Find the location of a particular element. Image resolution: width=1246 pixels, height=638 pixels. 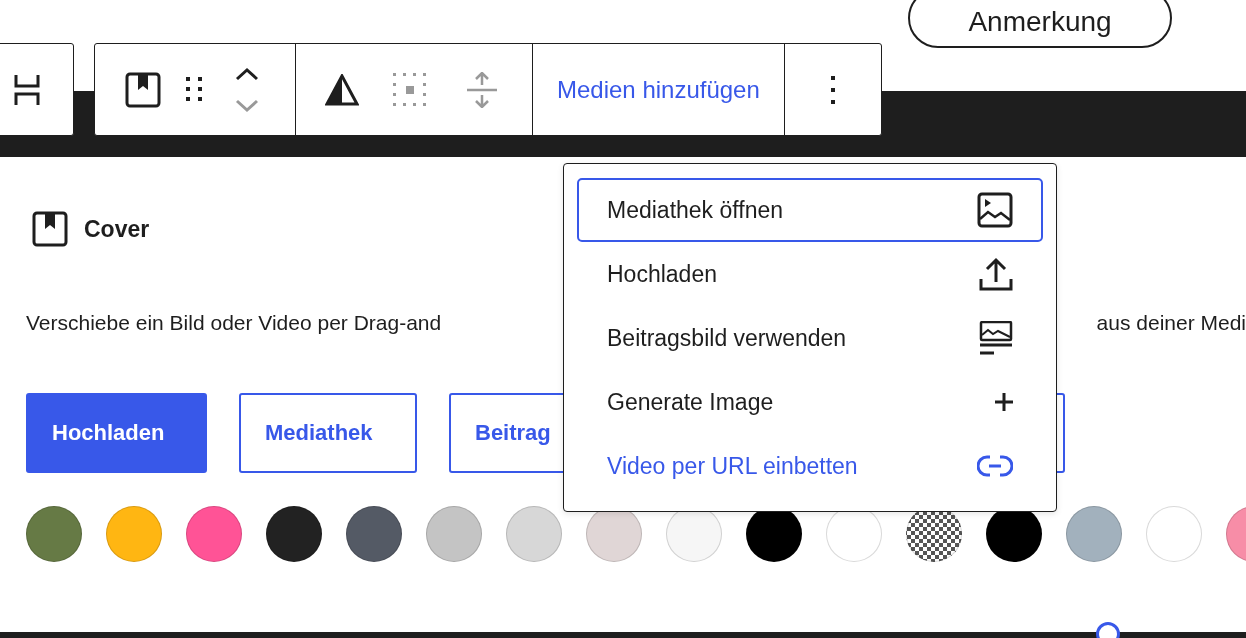

menu-item: Hochladen is located at coordinates (810, 274).